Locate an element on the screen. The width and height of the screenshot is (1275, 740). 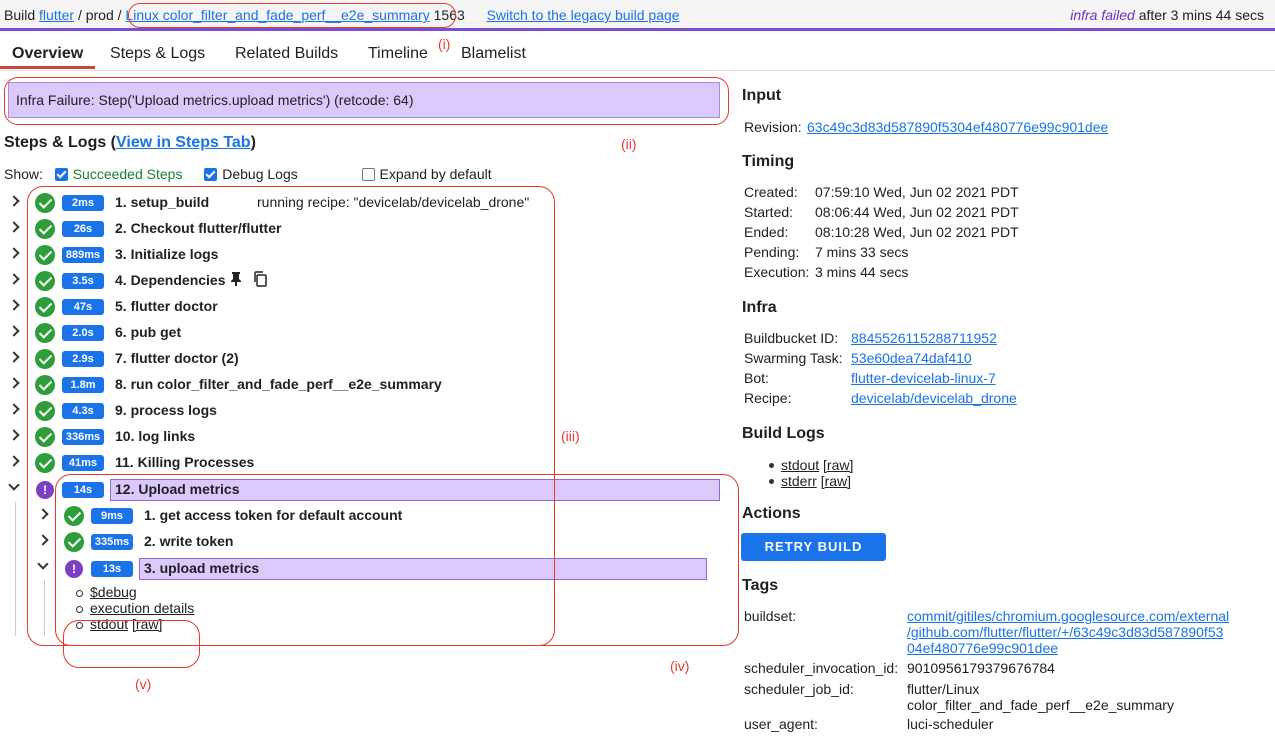
infra-value-link: flutter-devicelab-linux-7 is located at coordinates (923, 378).